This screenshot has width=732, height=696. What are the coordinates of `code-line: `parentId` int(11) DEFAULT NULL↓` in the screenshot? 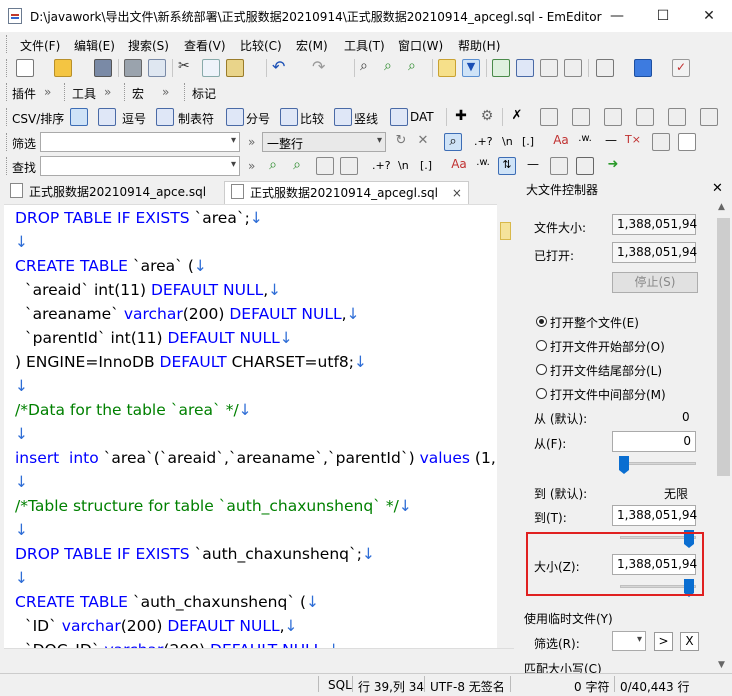 It's located at (154, 338).